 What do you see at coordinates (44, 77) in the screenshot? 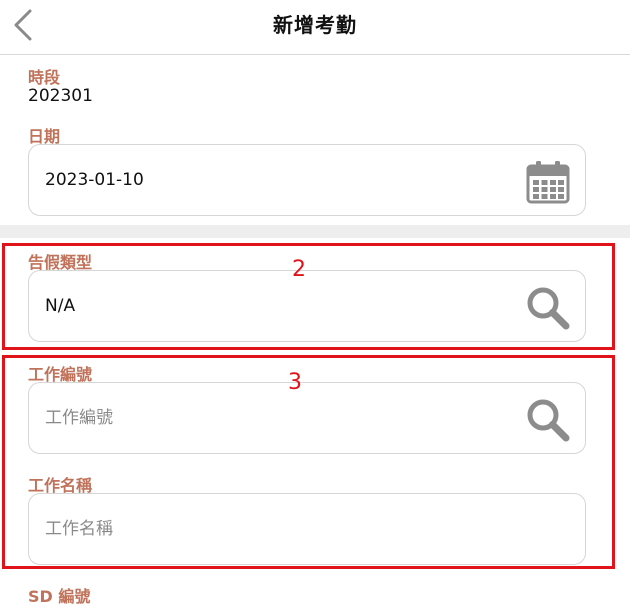
I see `period-label: 時段` at bounding box center [44, 77].